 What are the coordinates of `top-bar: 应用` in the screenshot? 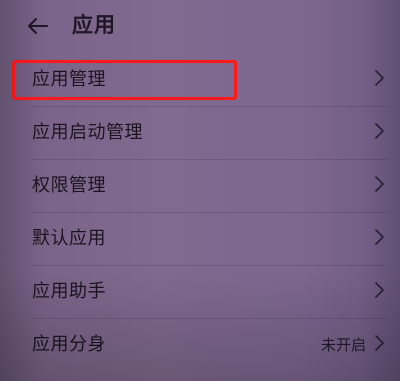 It's located at (200, 27).